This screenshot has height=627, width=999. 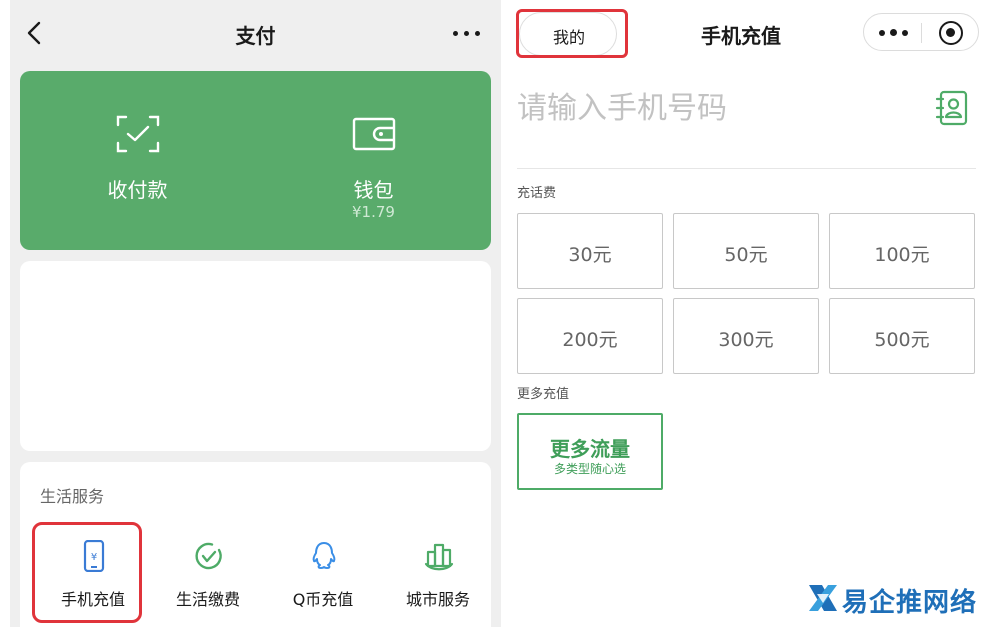 I want to click on amount-label: 100元, so click(x=902, y=255).